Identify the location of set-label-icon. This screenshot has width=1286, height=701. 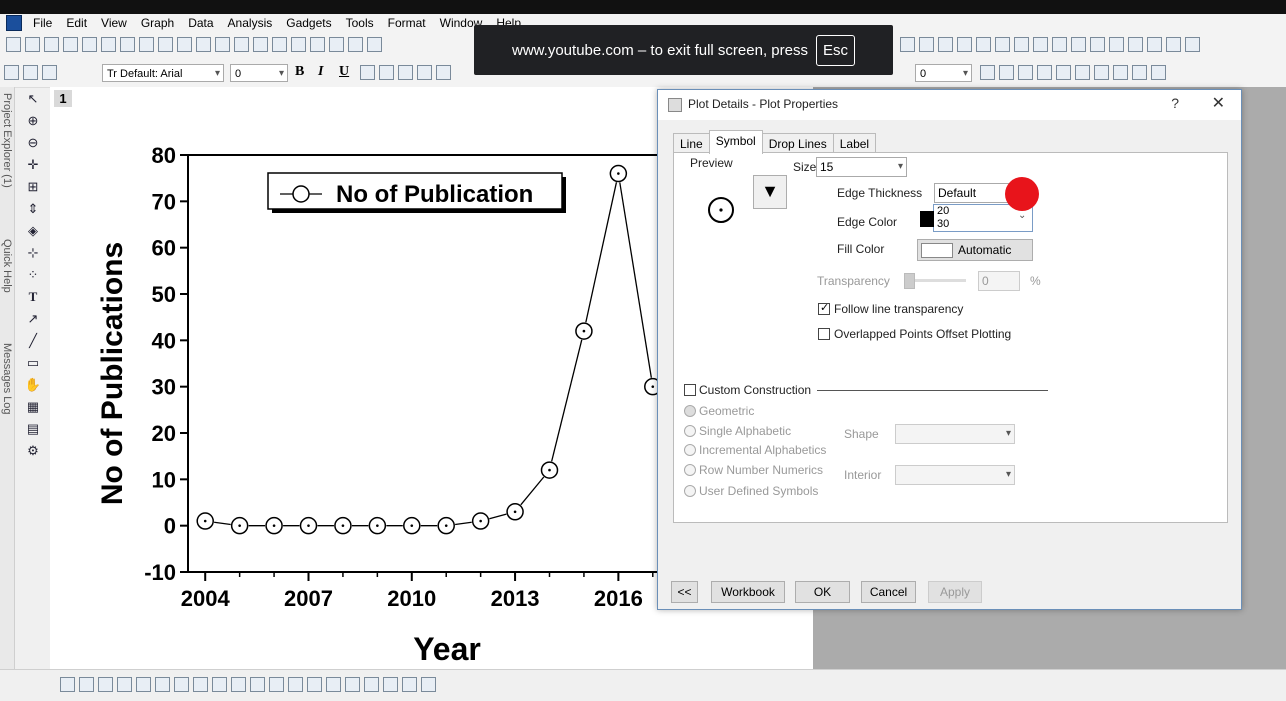
(1192, 44).